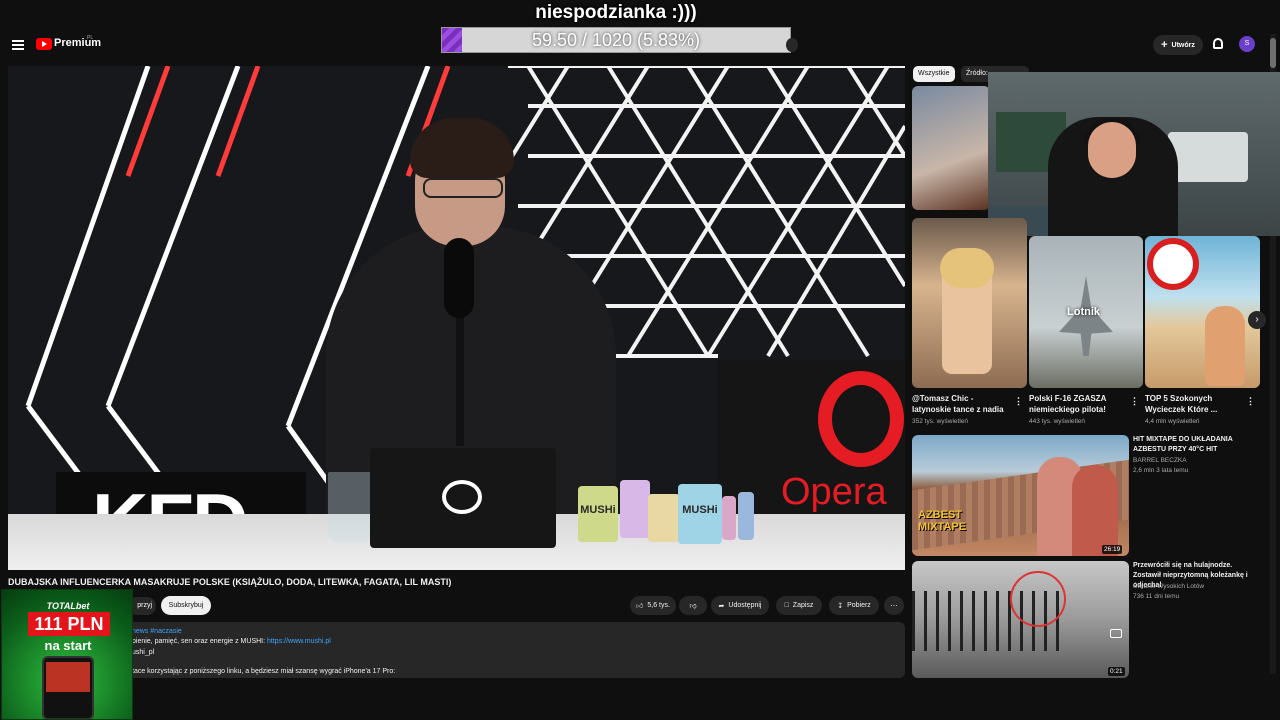  I want to click on avatar: S, so click(1247, 44).